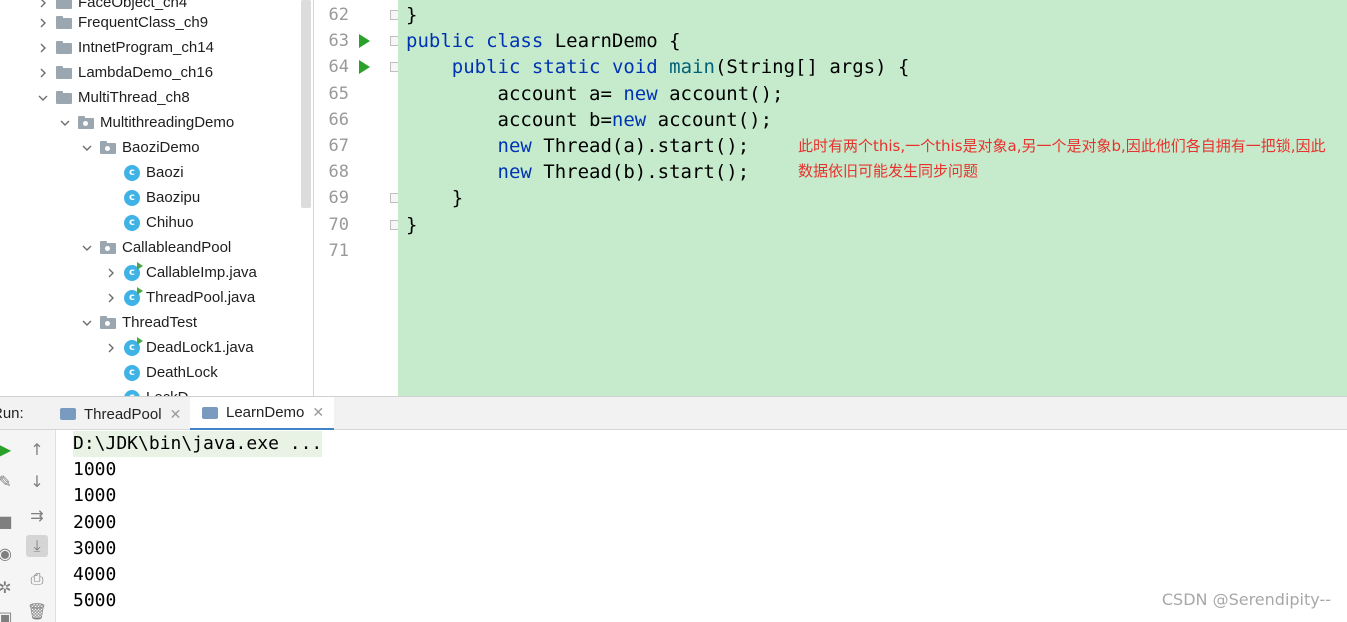  What do you see at coordinates (8, 521) in the screenshot?
I see `stop-icon: ■` at bounding box center [8, 521].